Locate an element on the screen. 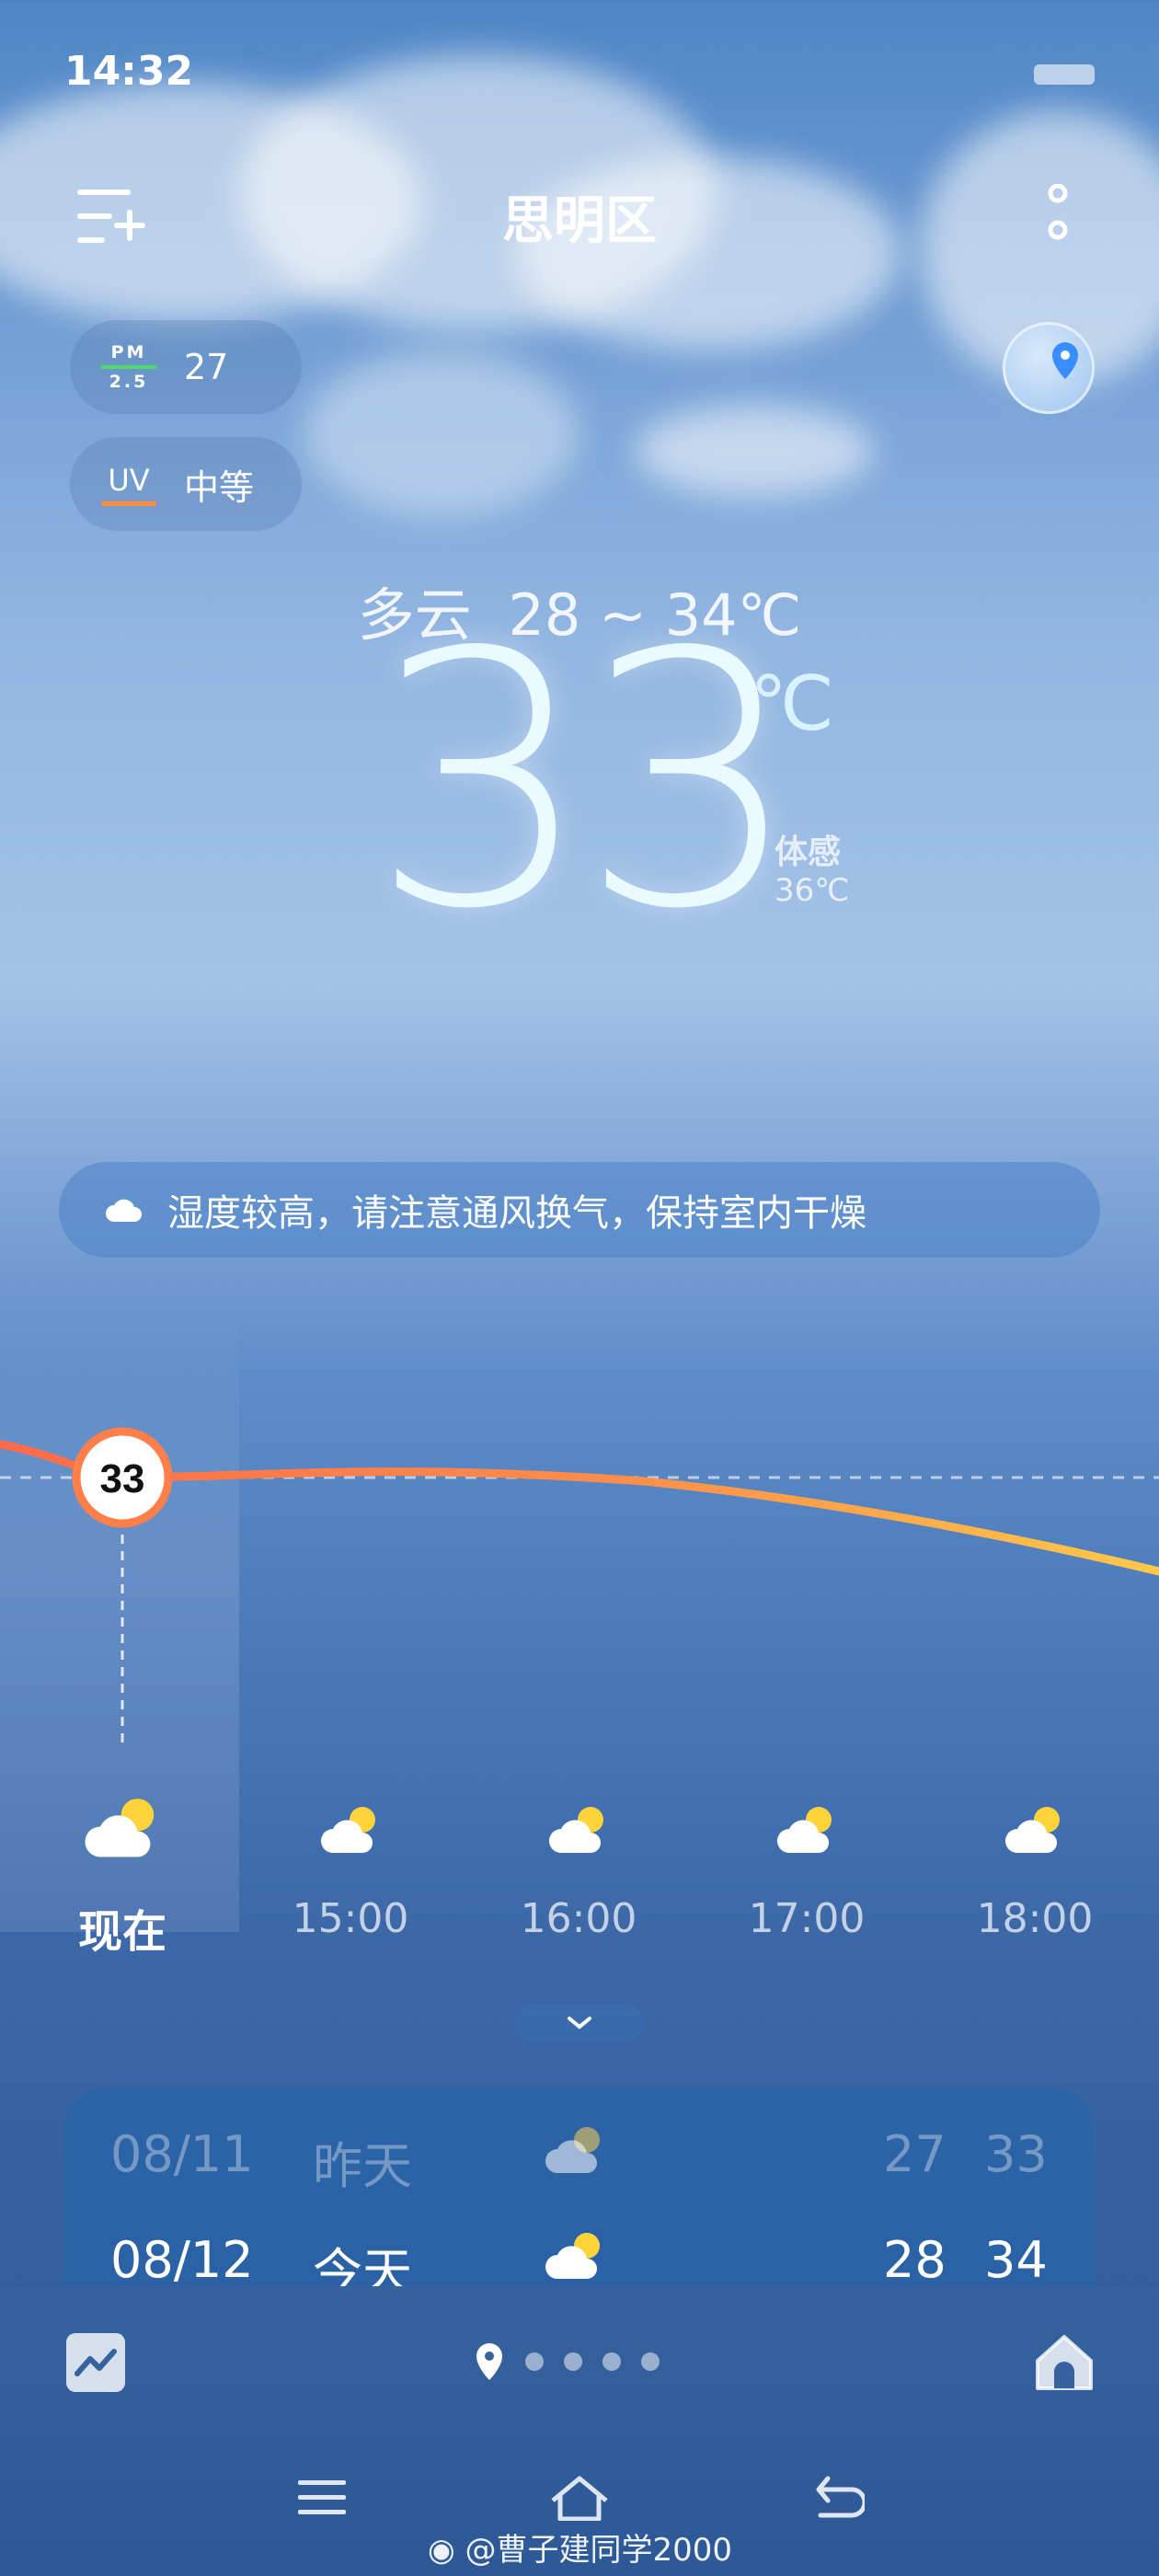  battery-icon is located at coordinates (1064, 74).